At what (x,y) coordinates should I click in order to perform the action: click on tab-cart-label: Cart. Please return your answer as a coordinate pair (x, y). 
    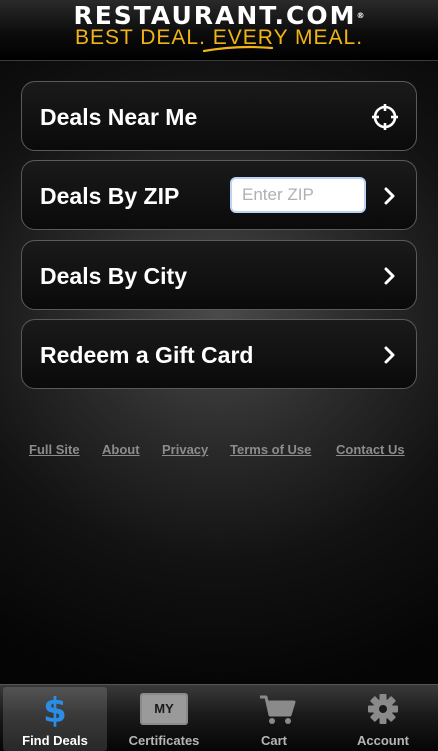
    Looking at the image, I should click on (273, 740).